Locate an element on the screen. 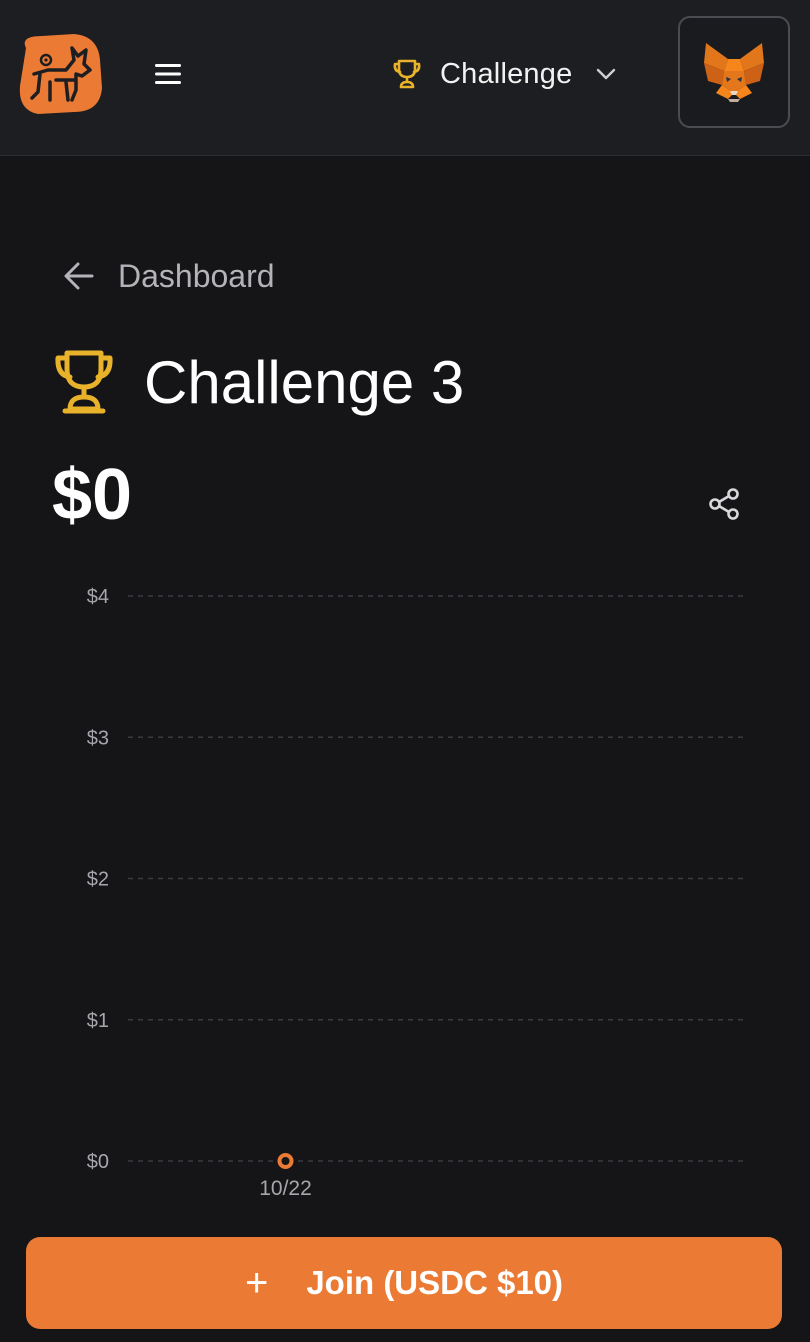  wallet-button is located at coordinates (734, 72).